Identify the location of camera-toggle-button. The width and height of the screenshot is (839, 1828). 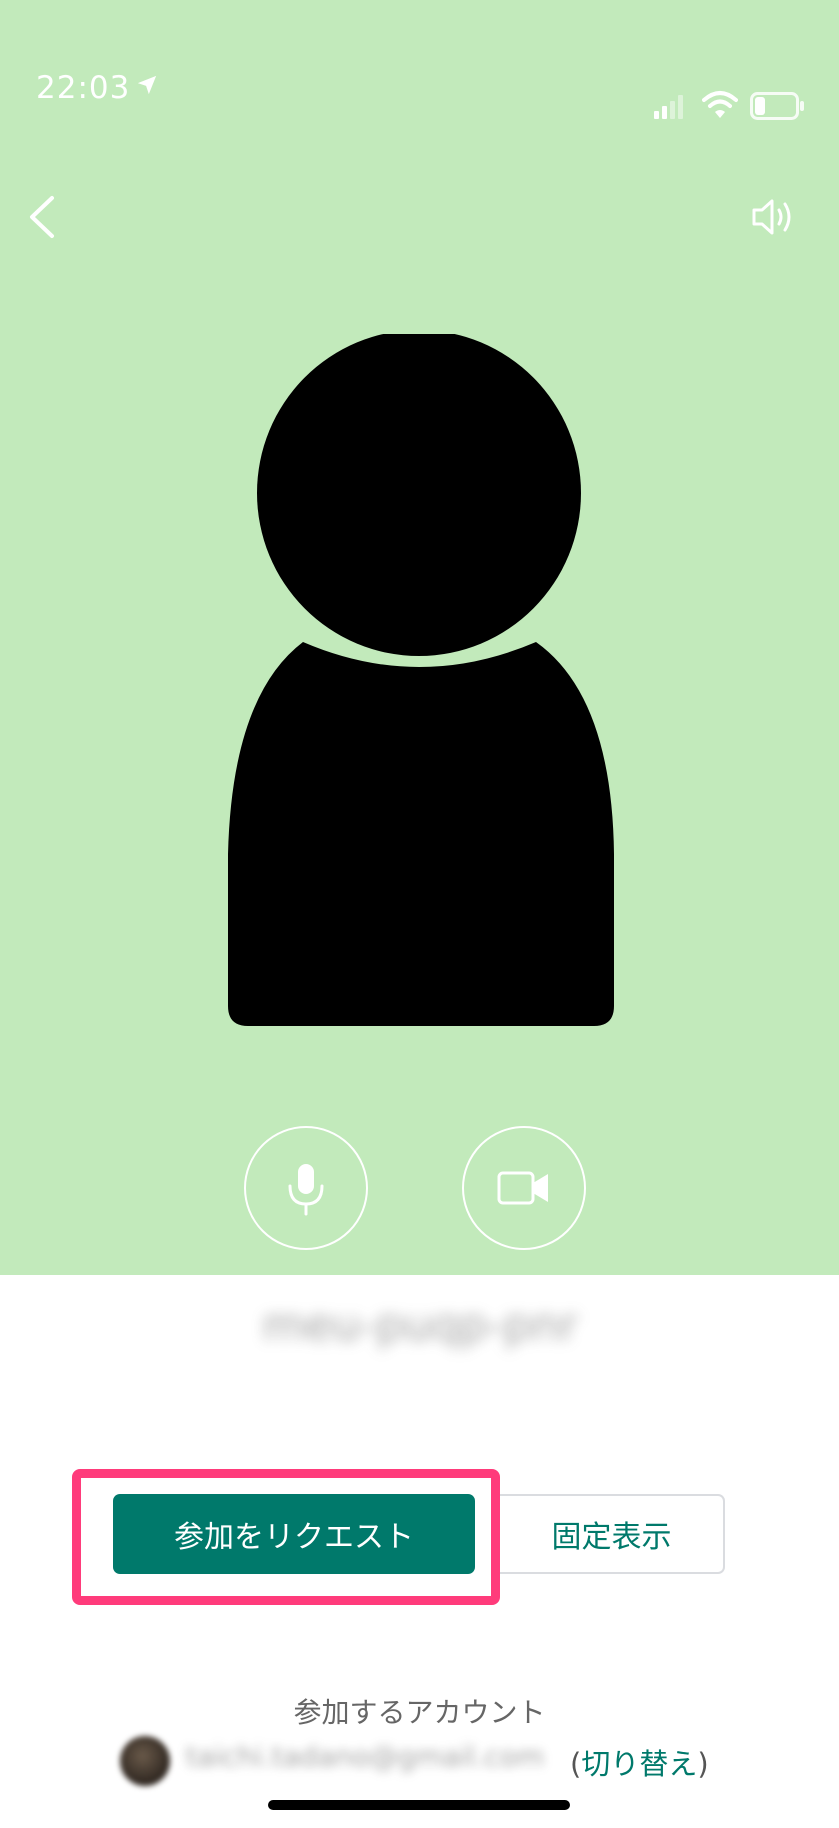
(524, 1188).